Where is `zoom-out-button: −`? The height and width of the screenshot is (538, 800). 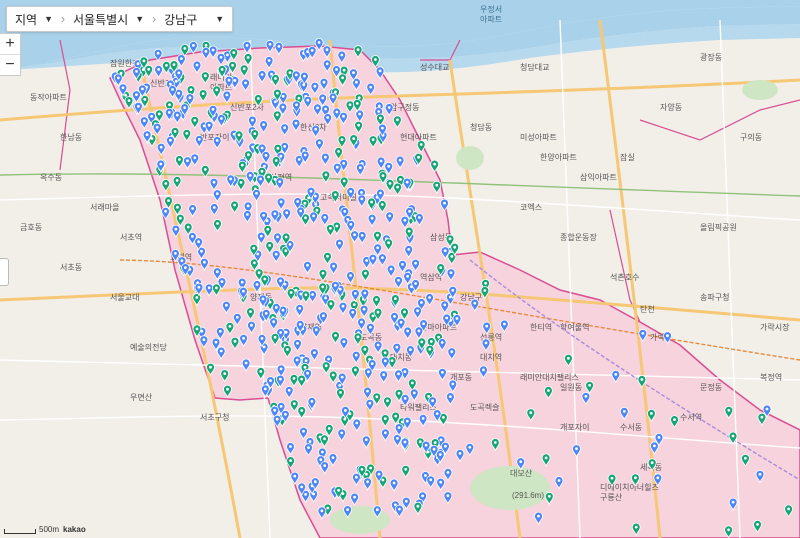
zoom-out-button: − is located at coordinates (10, 65).